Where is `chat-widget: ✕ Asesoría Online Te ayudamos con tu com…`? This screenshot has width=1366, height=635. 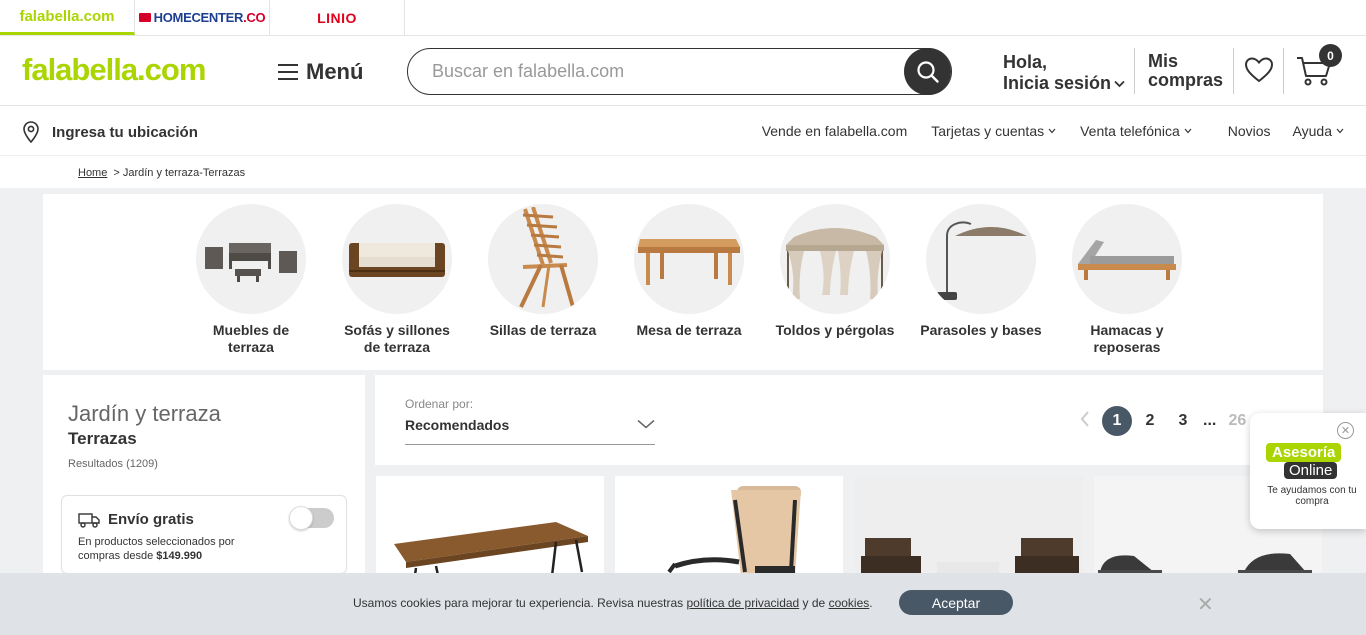
chat-widget: ✕ Asesoría Online Te ayudamos con tu com… is located at coordinates (1308, 471).